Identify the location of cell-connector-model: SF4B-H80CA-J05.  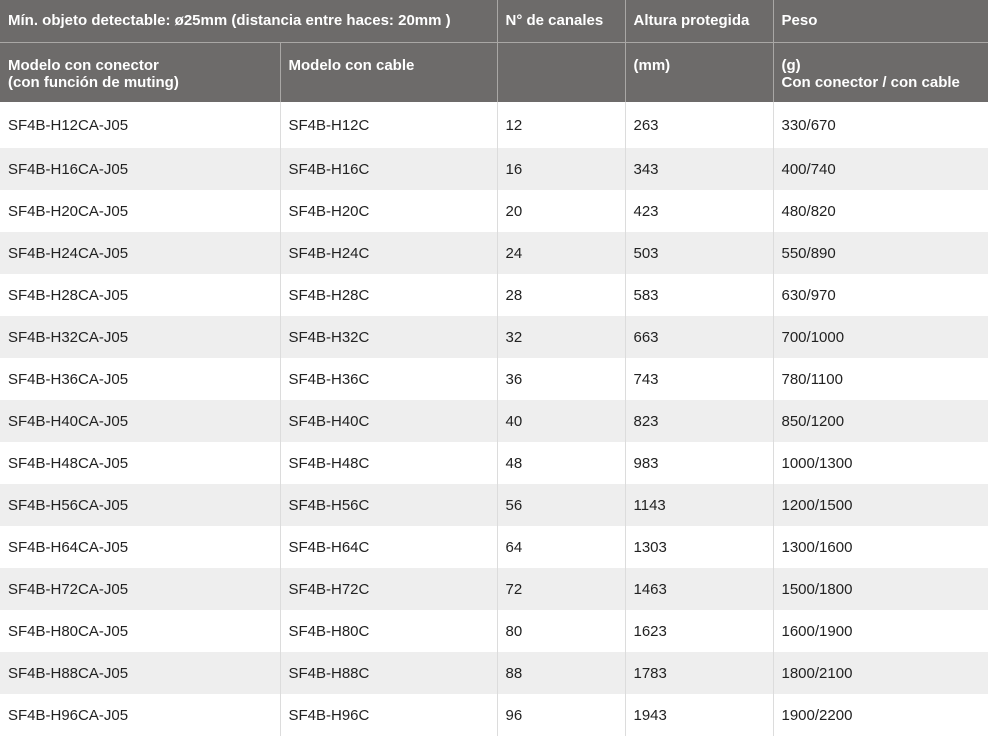
(140, 631).